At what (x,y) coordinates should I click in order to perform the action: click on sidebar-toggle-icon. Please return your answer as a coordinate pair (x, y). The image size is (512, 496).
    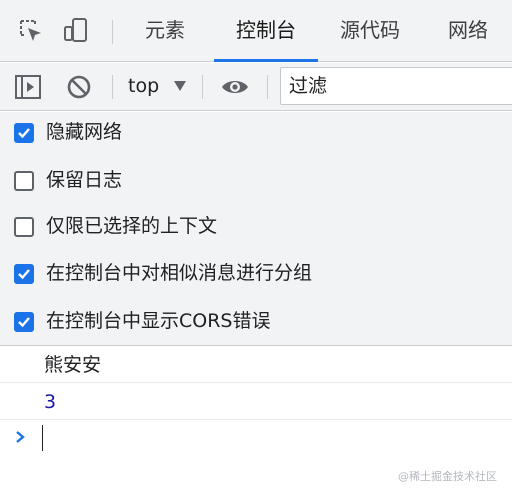
    Looking at the image, I should click on (28, 87).